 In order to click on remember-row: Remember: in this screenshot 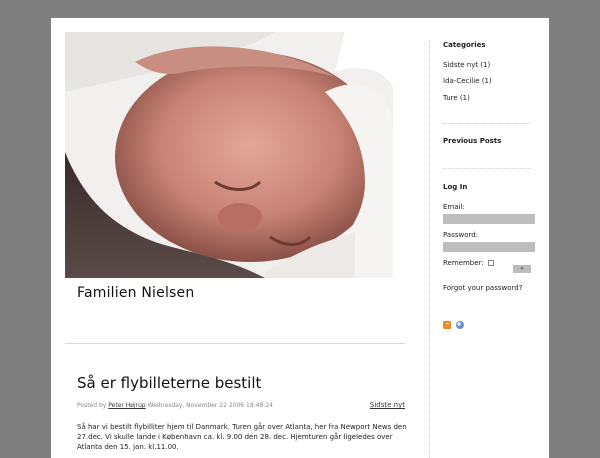, I will do `click(468, 263)`.